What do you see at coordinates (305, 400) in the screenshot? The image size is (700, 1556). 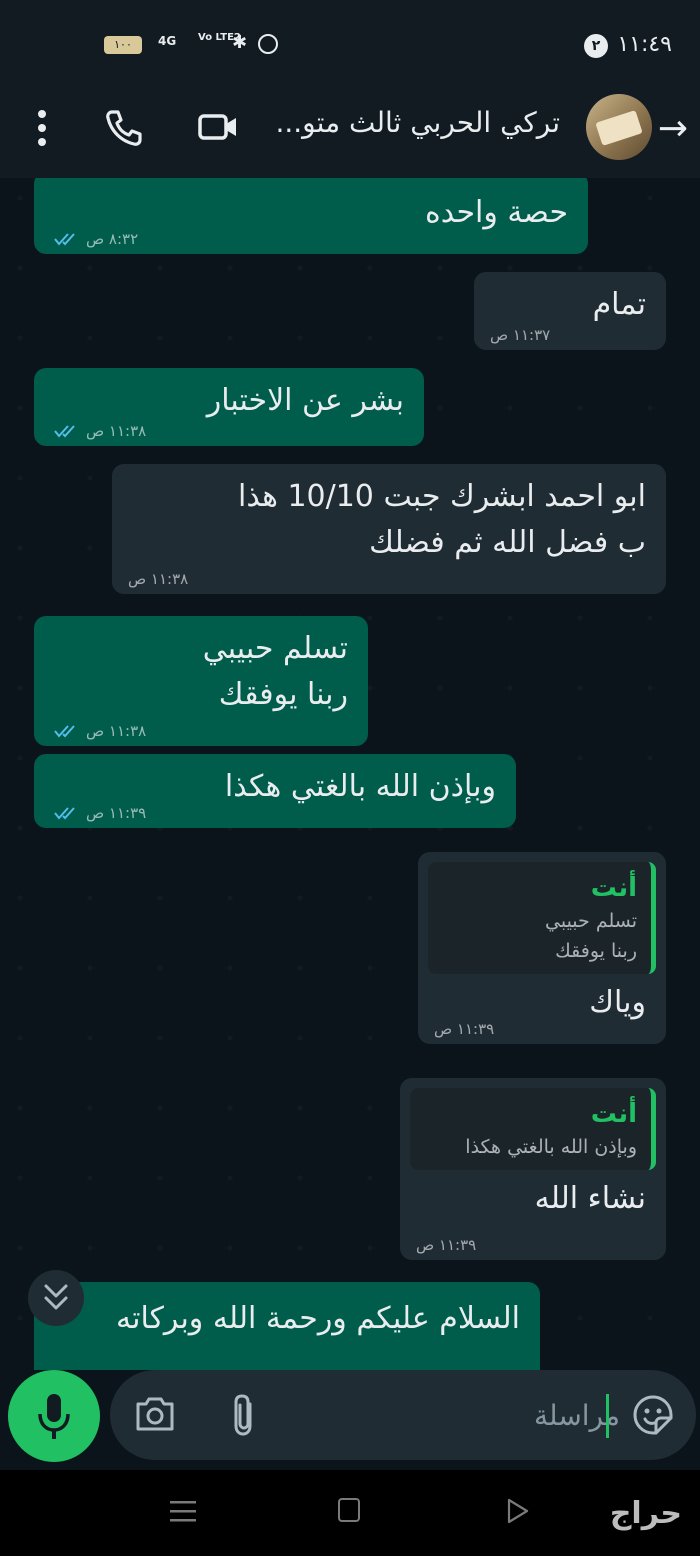 I see `message-text: بشر عن الاختبار` at bounding box center [305, 400].